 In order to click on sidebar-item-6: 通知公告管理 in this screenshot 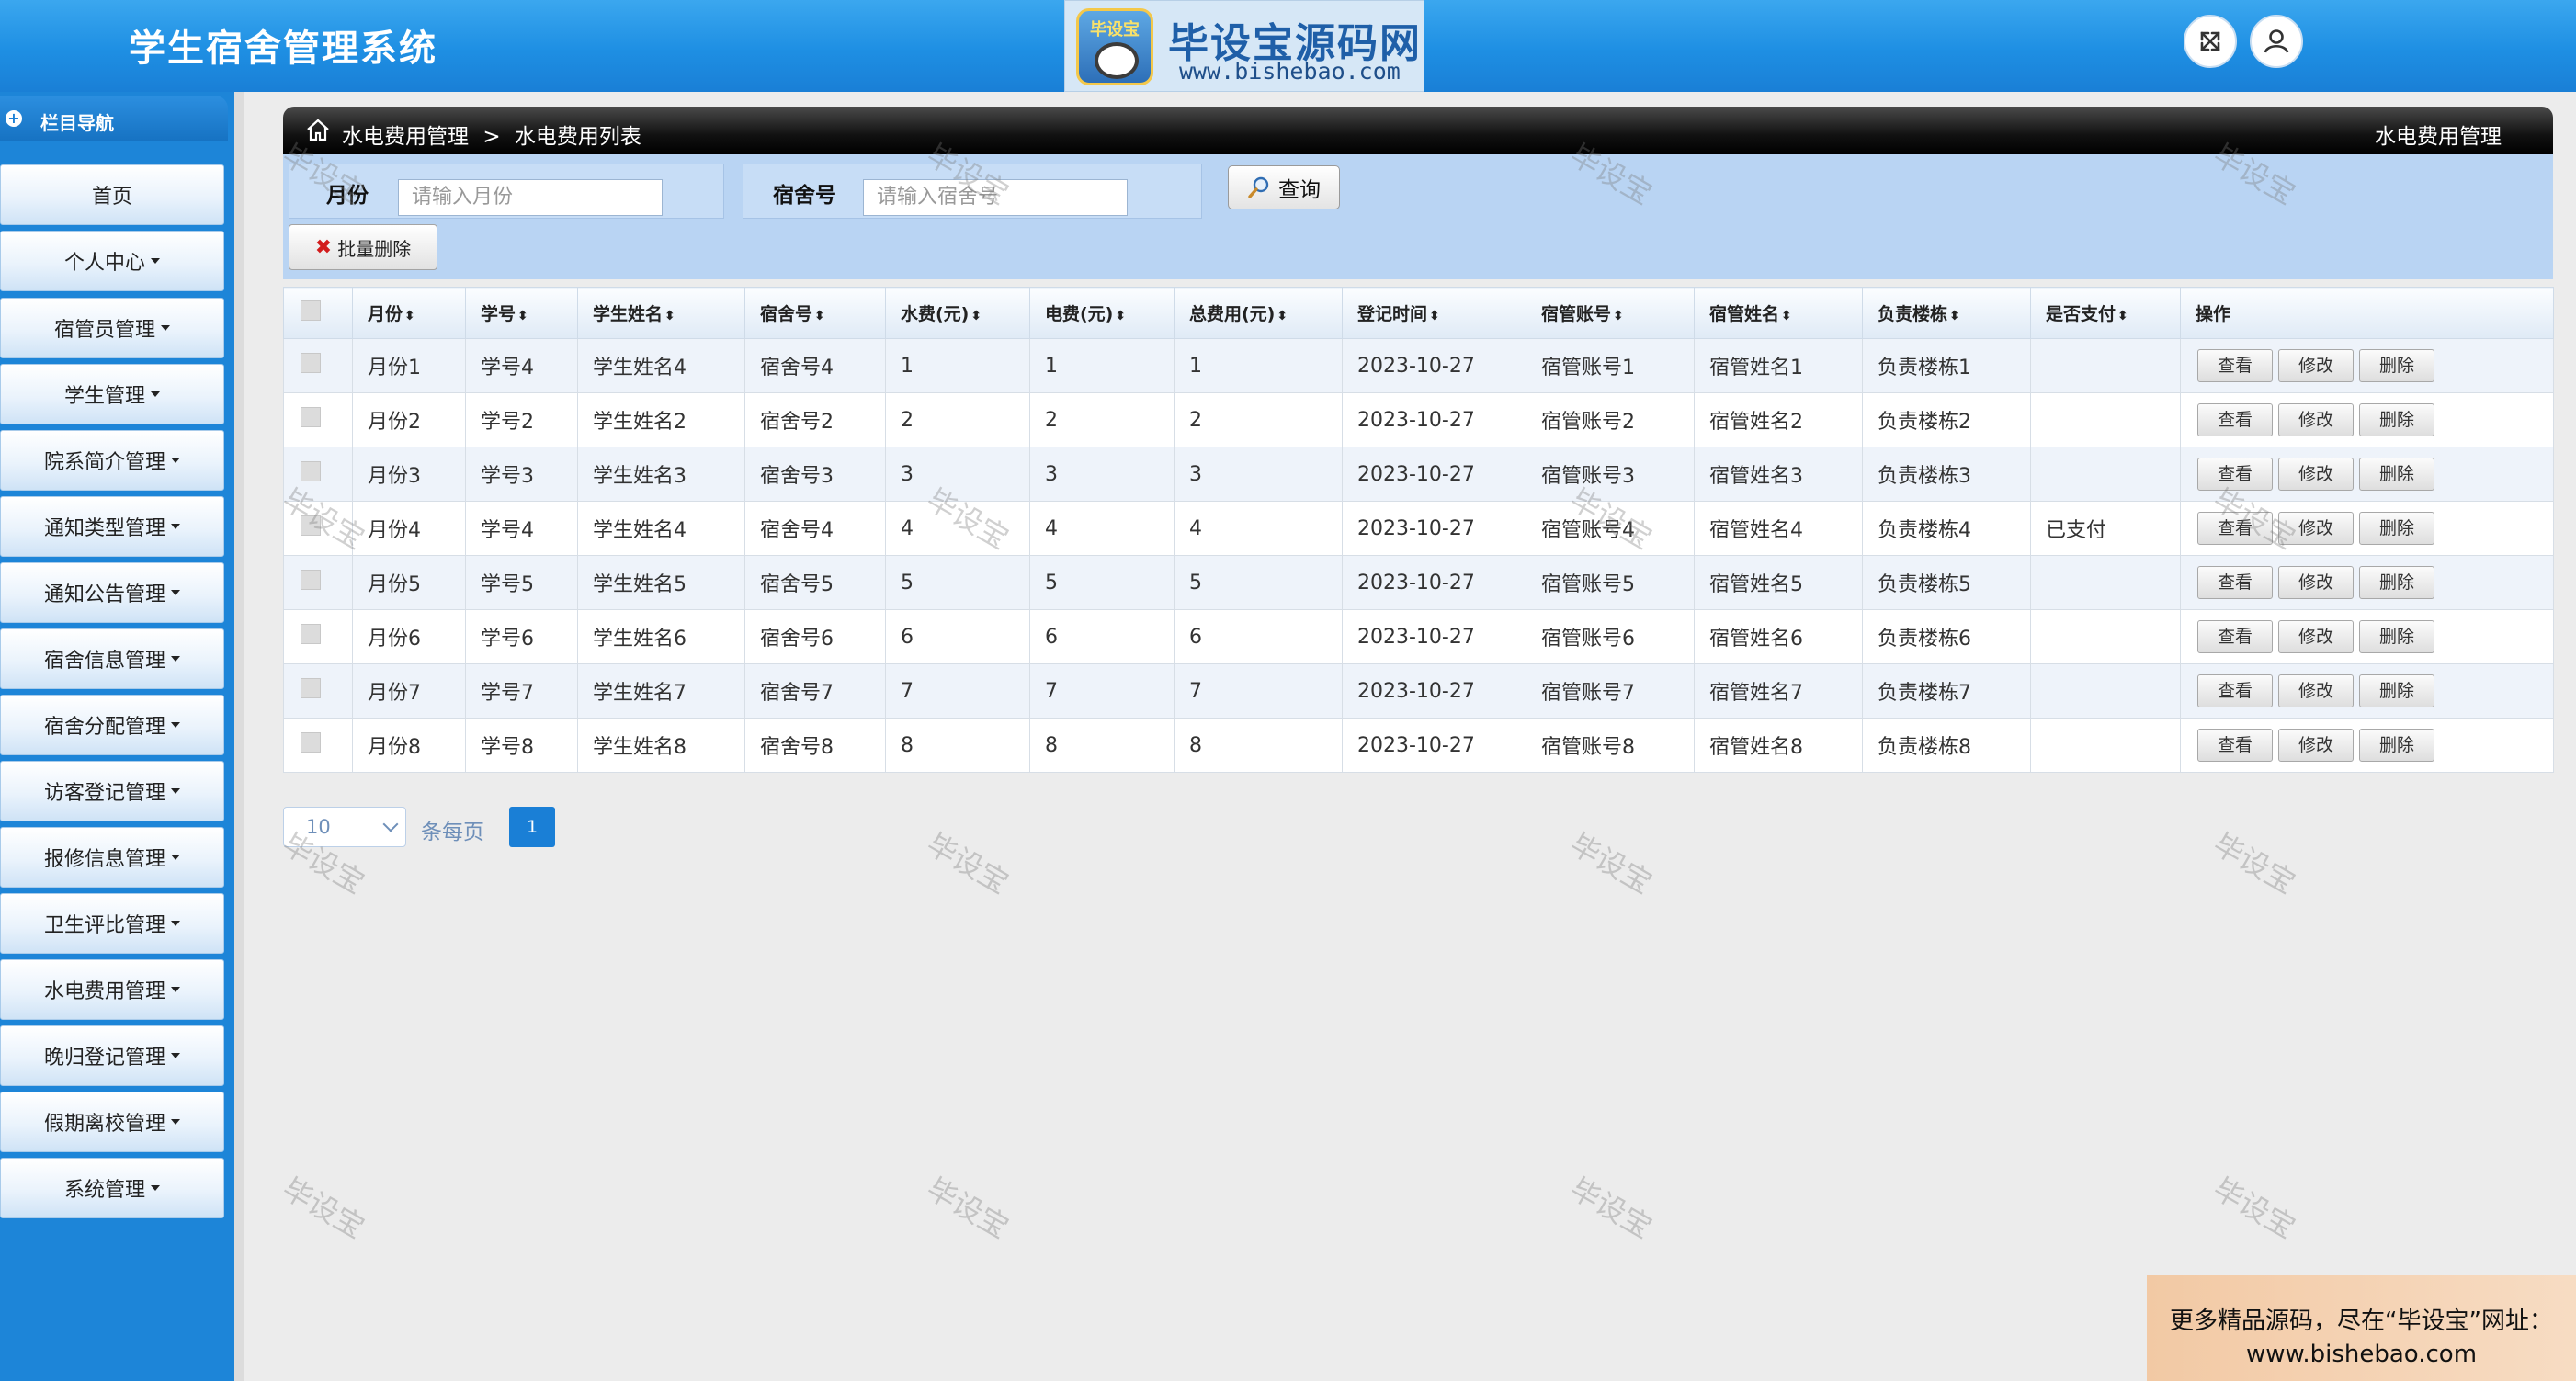, I will do `click(112, 592)`.